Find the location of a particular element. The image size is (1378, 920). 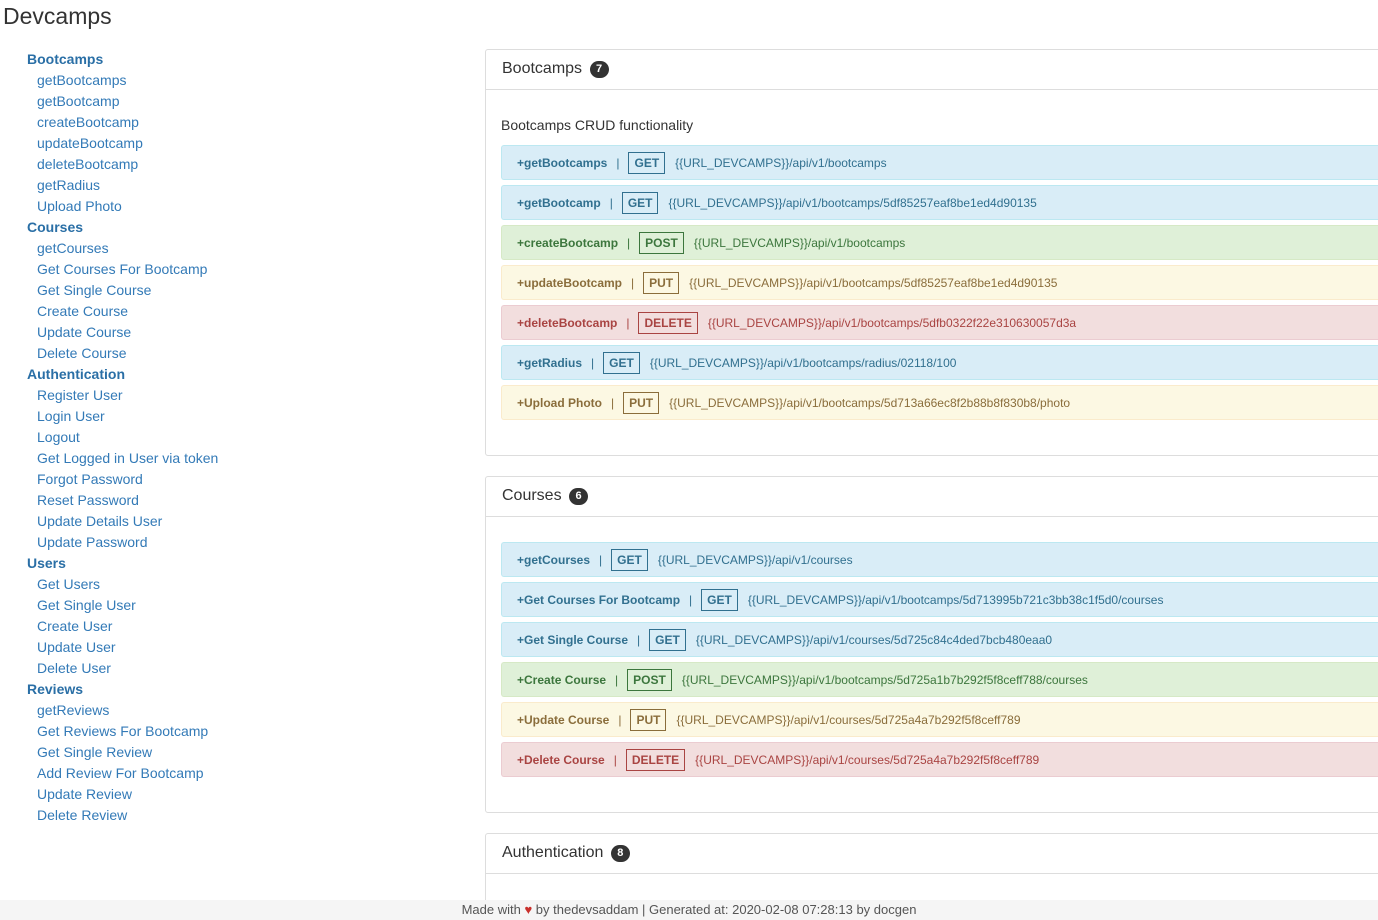

sidebar-item: getBootcamp is located at coordinates (177, 101).